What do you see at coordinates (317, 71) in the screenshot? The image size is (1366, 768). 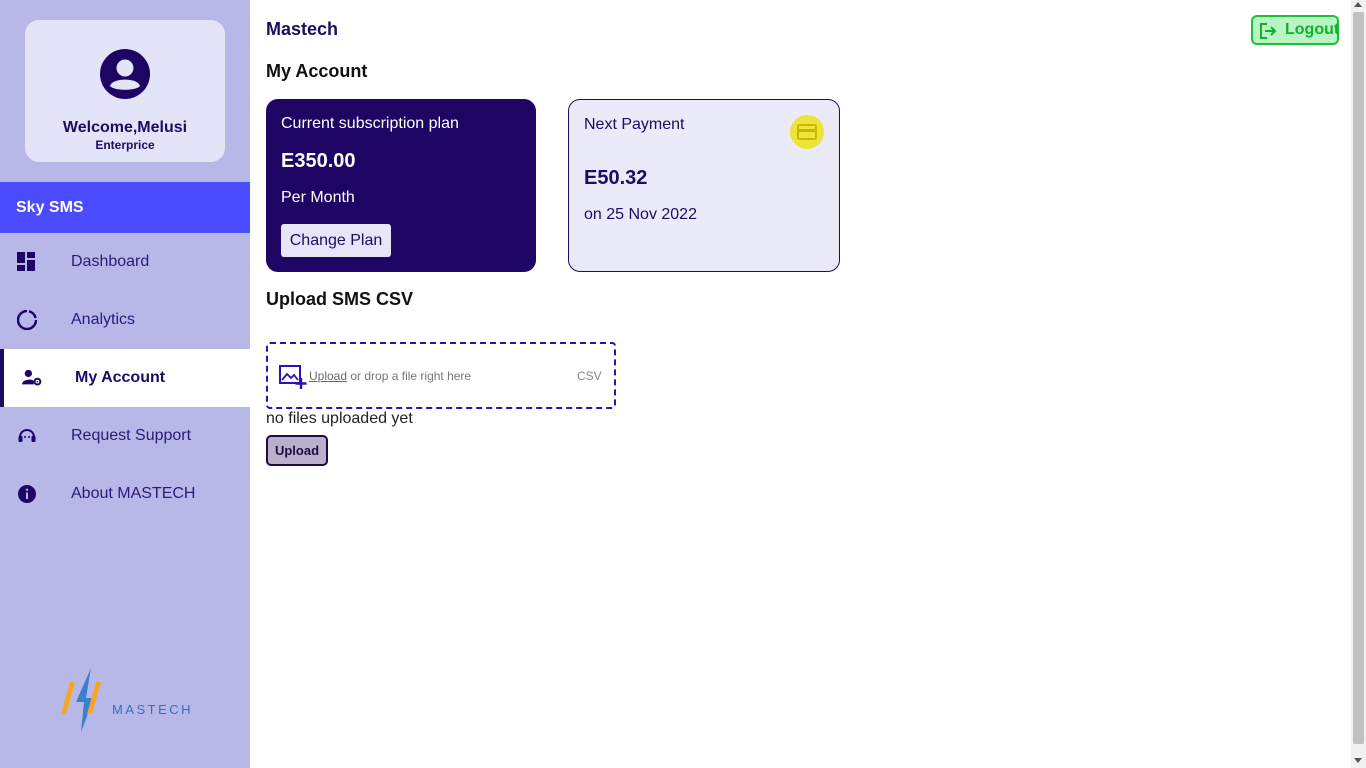 I see `page-title: My Account` at bounding box center [317, 71].